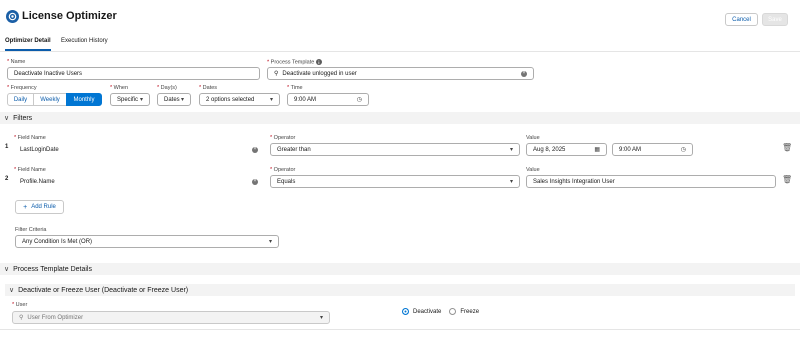  What do you see at coordinates (395, 181) in the screenshot?
I see `operator-select: Equals ▾` at bounding box center [395, 181].